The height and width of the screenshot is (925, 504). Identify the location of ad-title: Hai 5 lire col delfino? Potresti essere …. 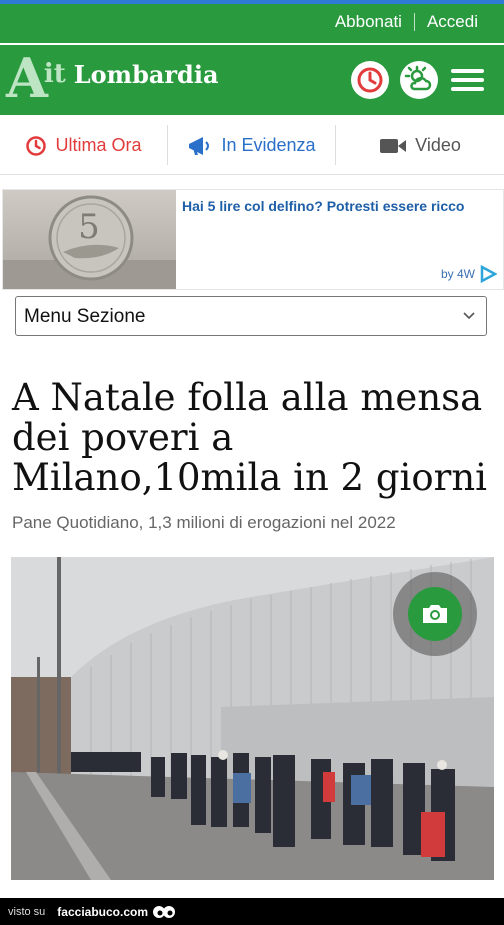
(323, 206).